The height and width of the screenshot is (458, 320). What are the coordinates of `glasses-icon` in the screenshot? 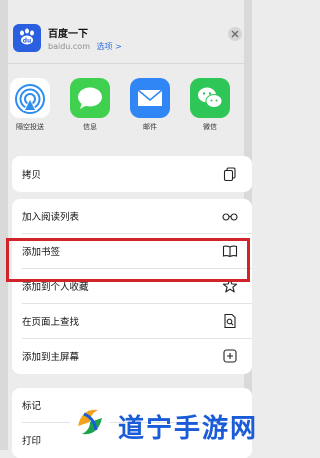 It's located at (230, 217).